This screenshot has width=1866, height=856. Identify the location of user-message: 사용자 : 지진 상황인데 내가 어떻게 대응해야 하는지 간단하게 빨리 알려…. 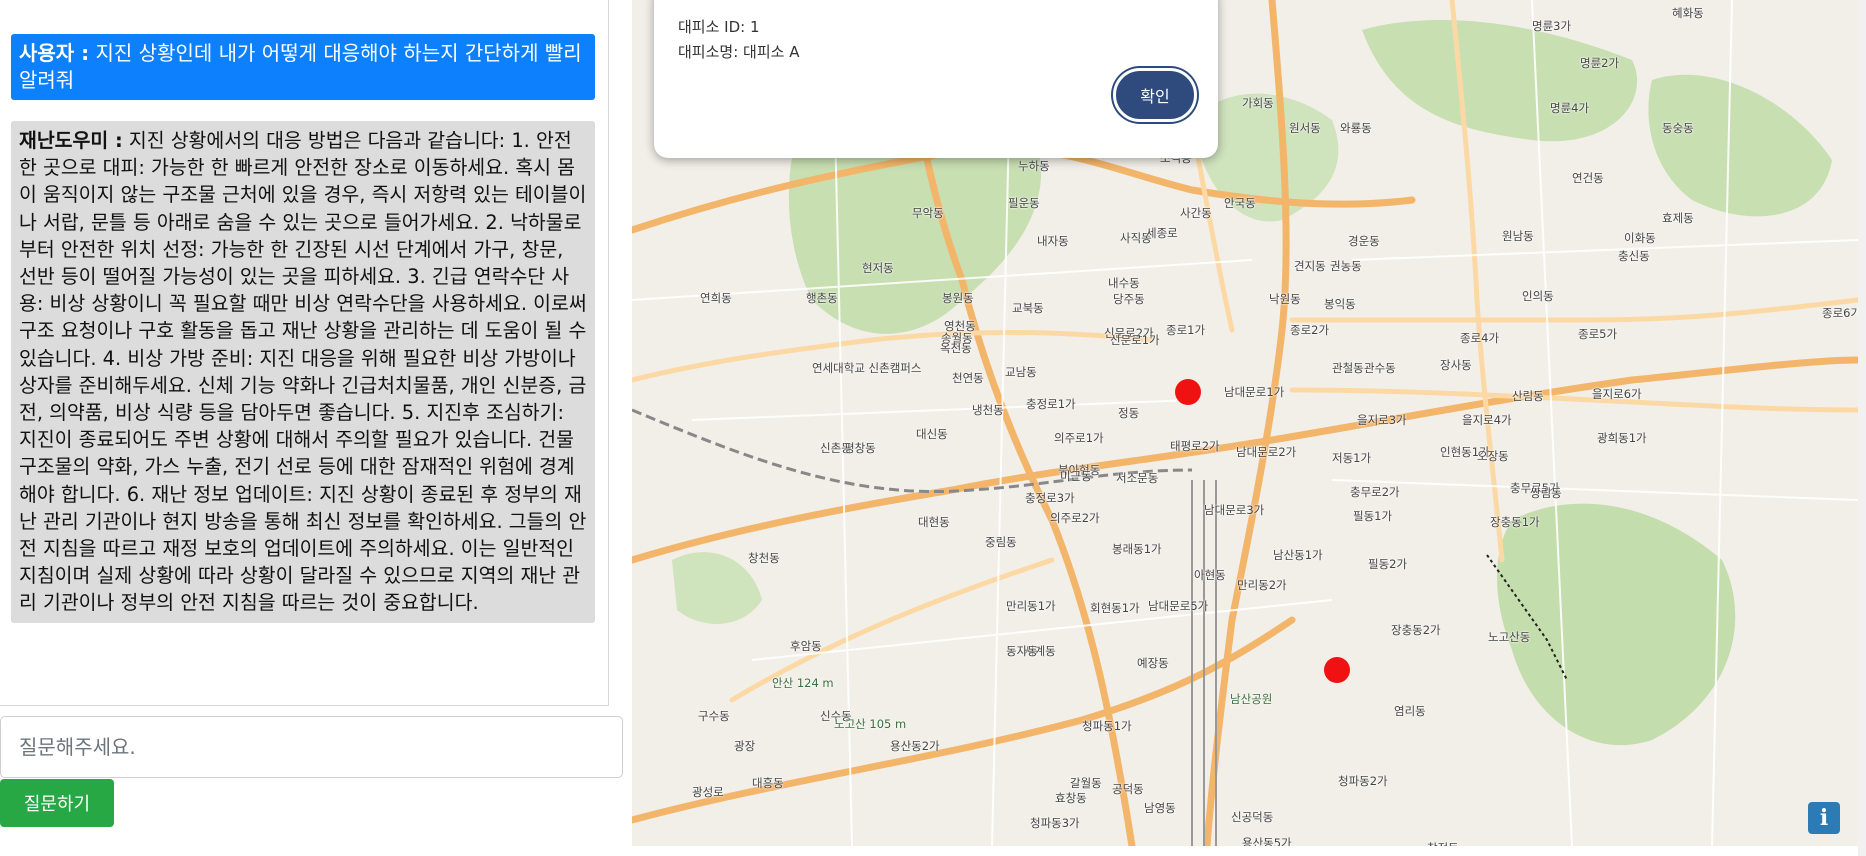
(303, 67).